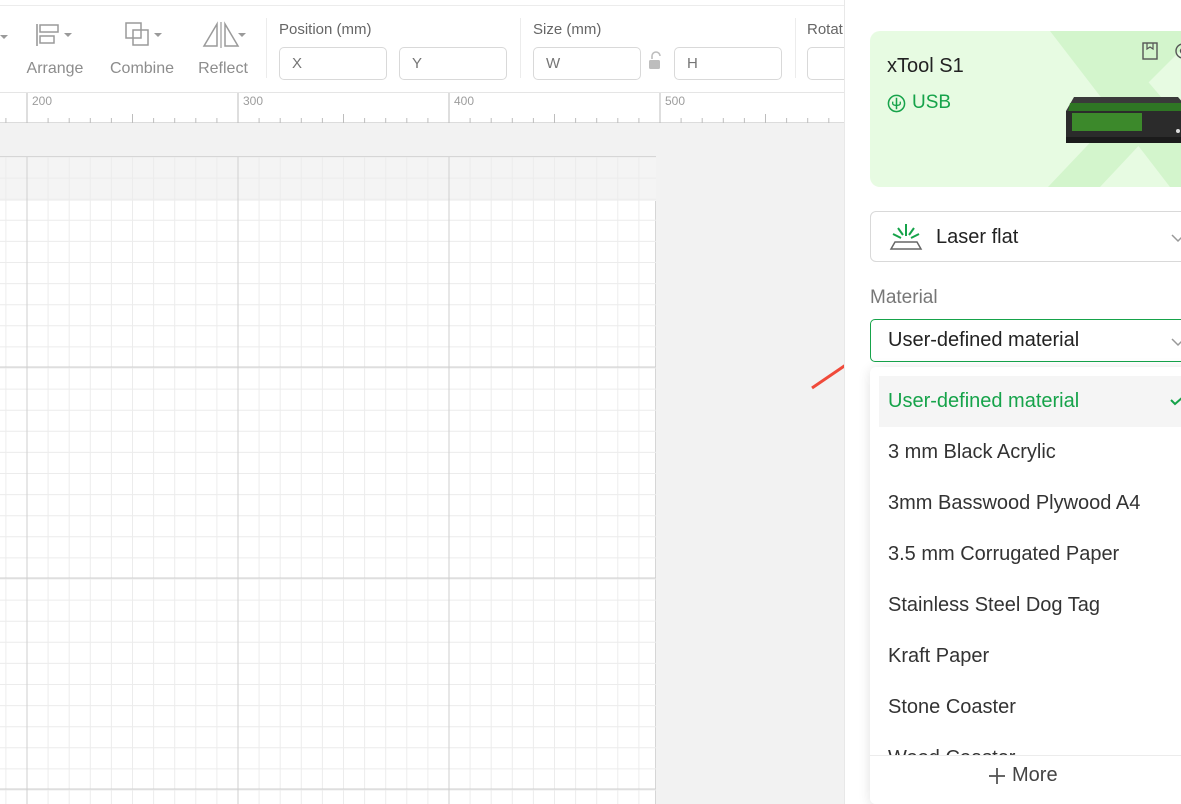  I want to click on check-icon, so click(1175, 401).